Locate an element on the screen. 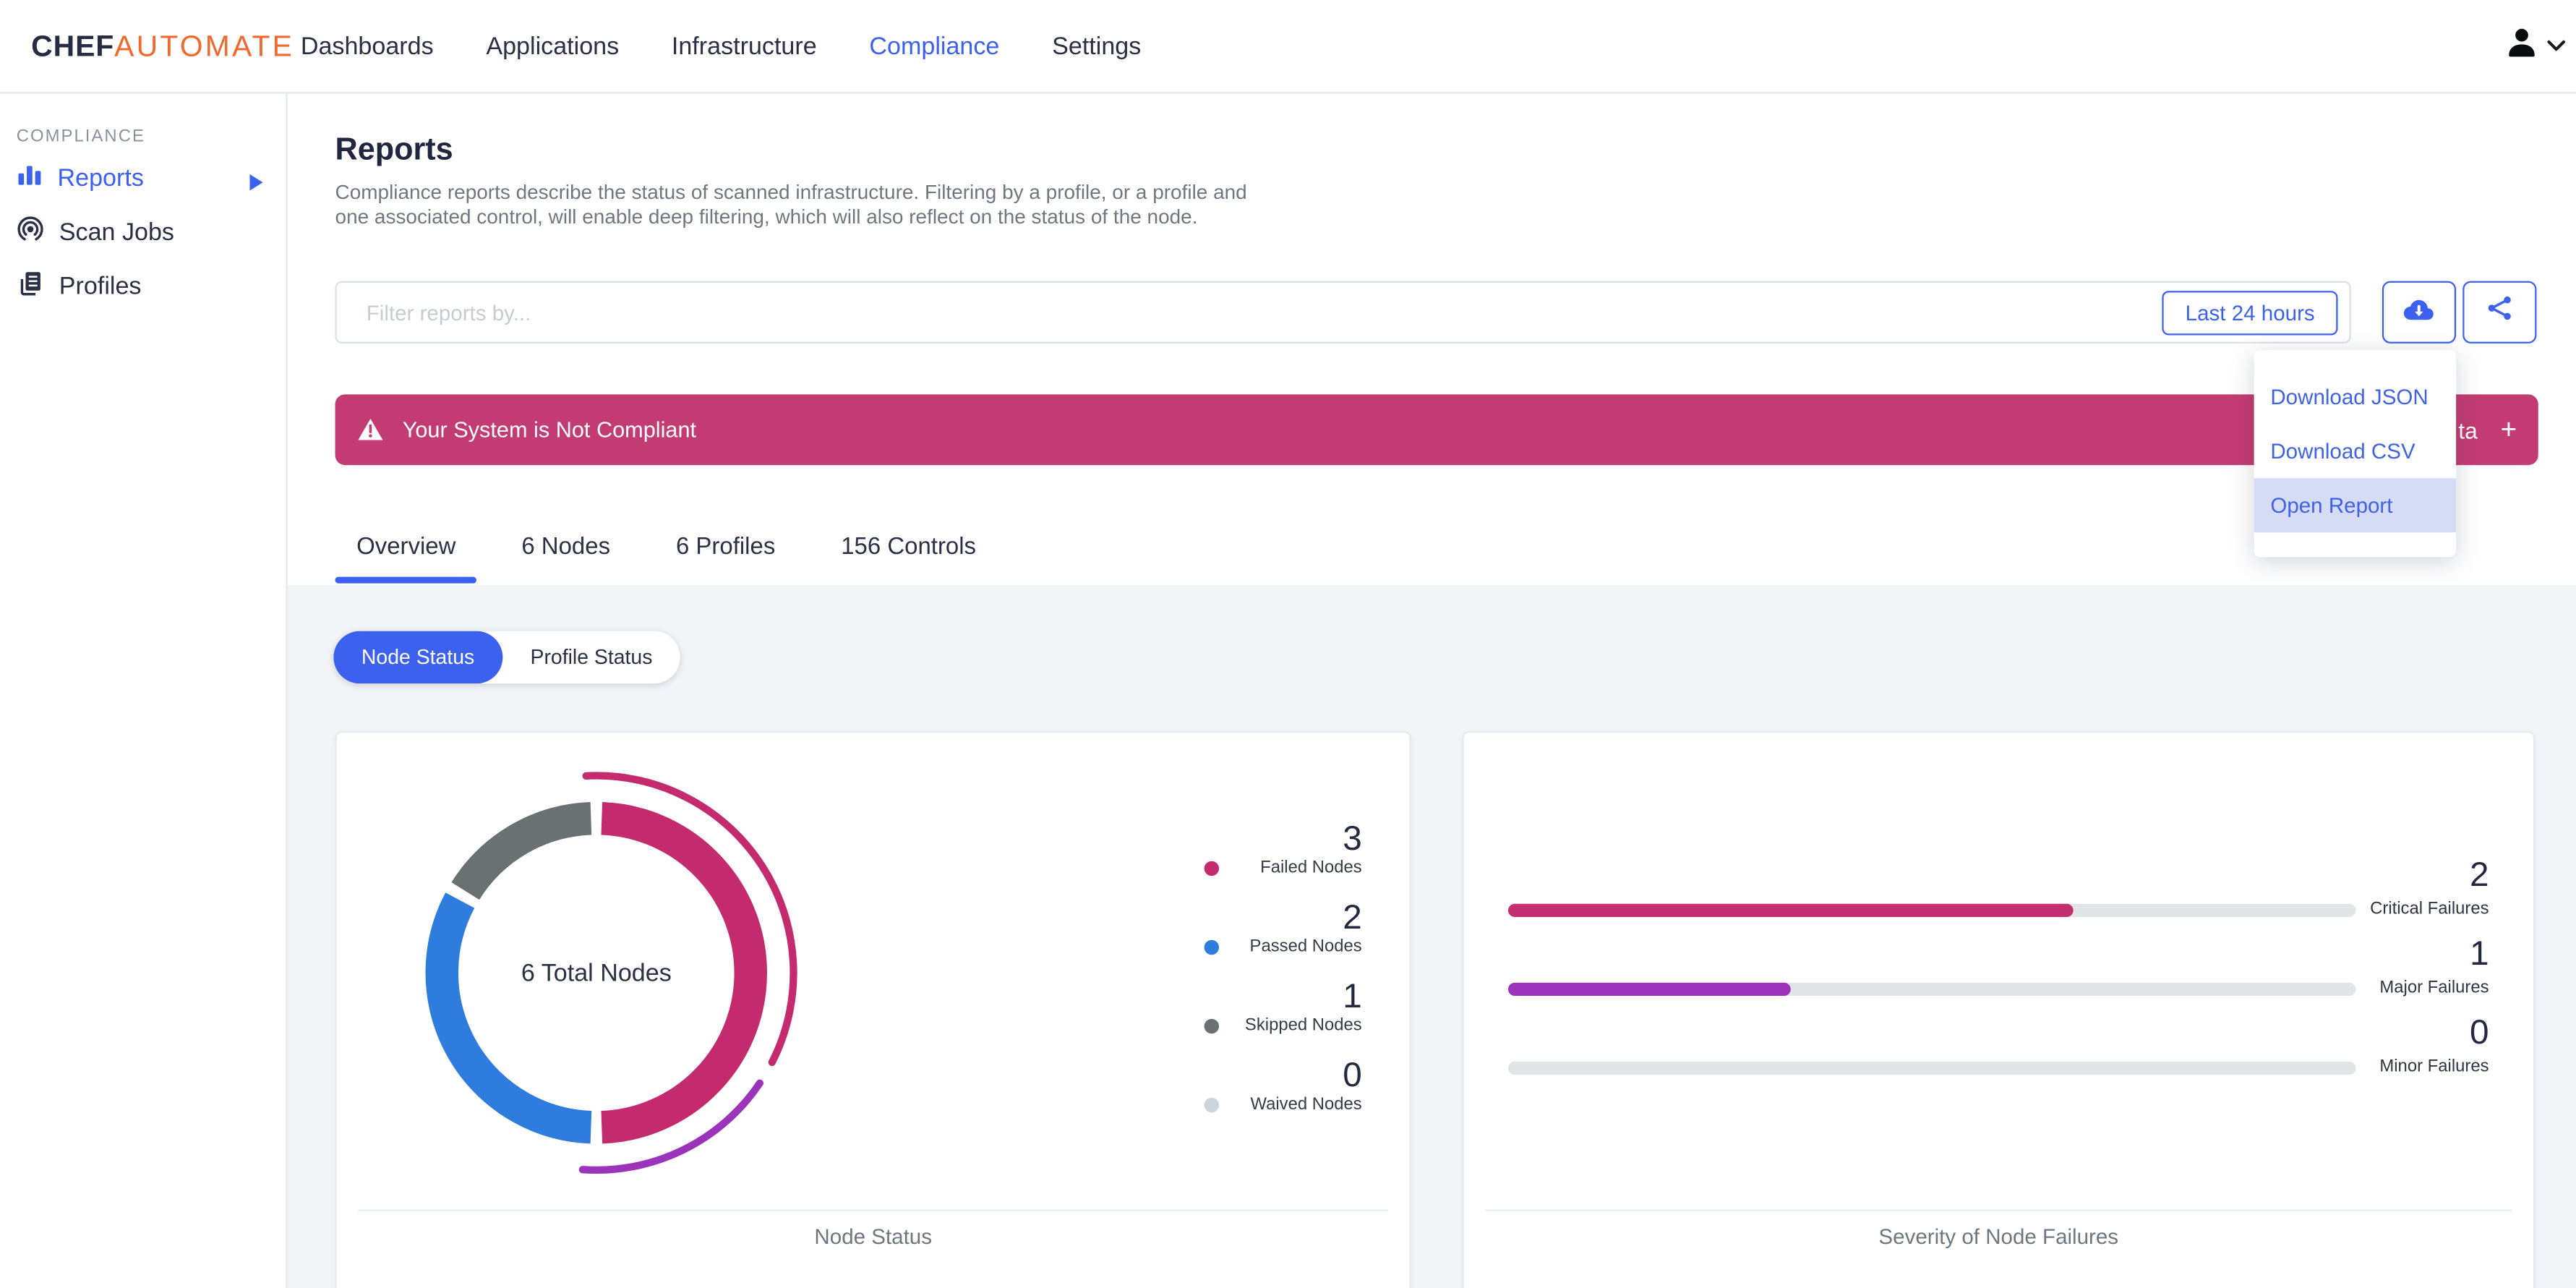 This screenshot has width=2576, height=1288. legend-value: 0 is located at coordinates (1352, 1076).